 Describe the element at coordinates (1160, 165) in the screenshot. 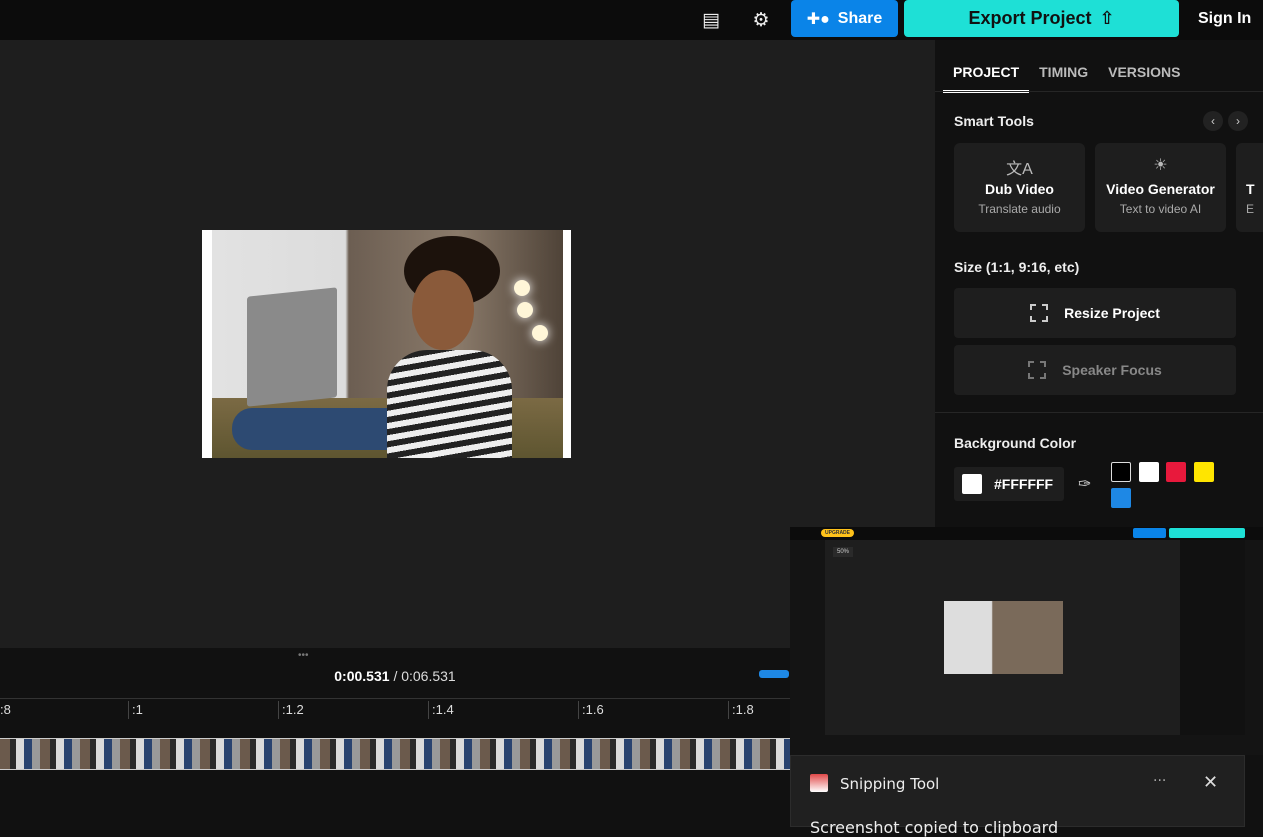

I see `lightbulb-icon: ☀` at that location.